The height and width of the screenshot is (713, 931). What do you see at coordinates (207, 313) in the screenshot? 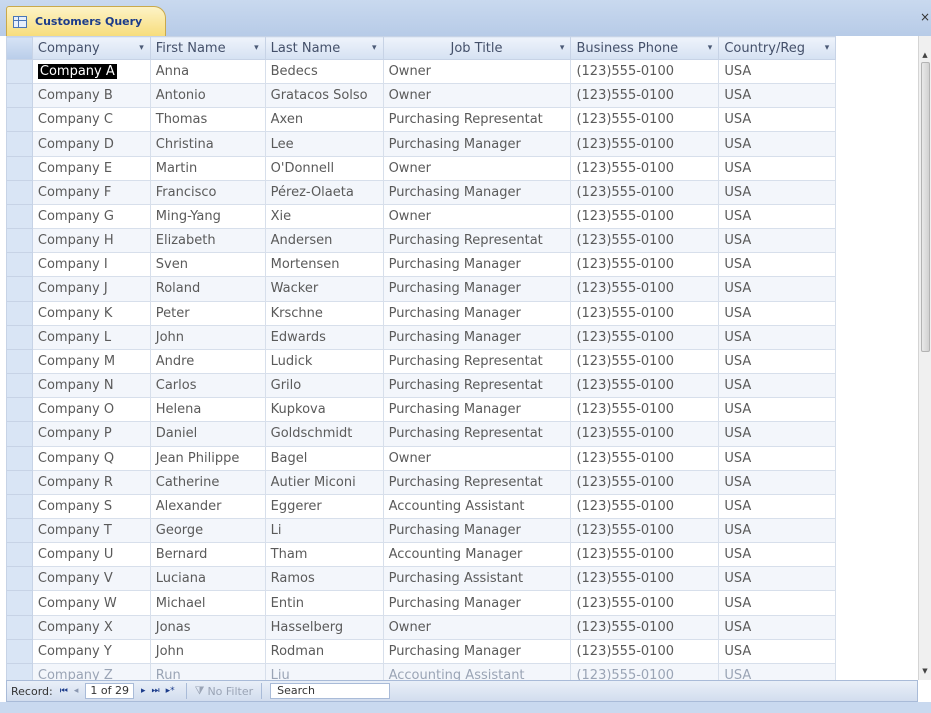
I see `cell-first-name: Peter` at bounding box center [207, 313].